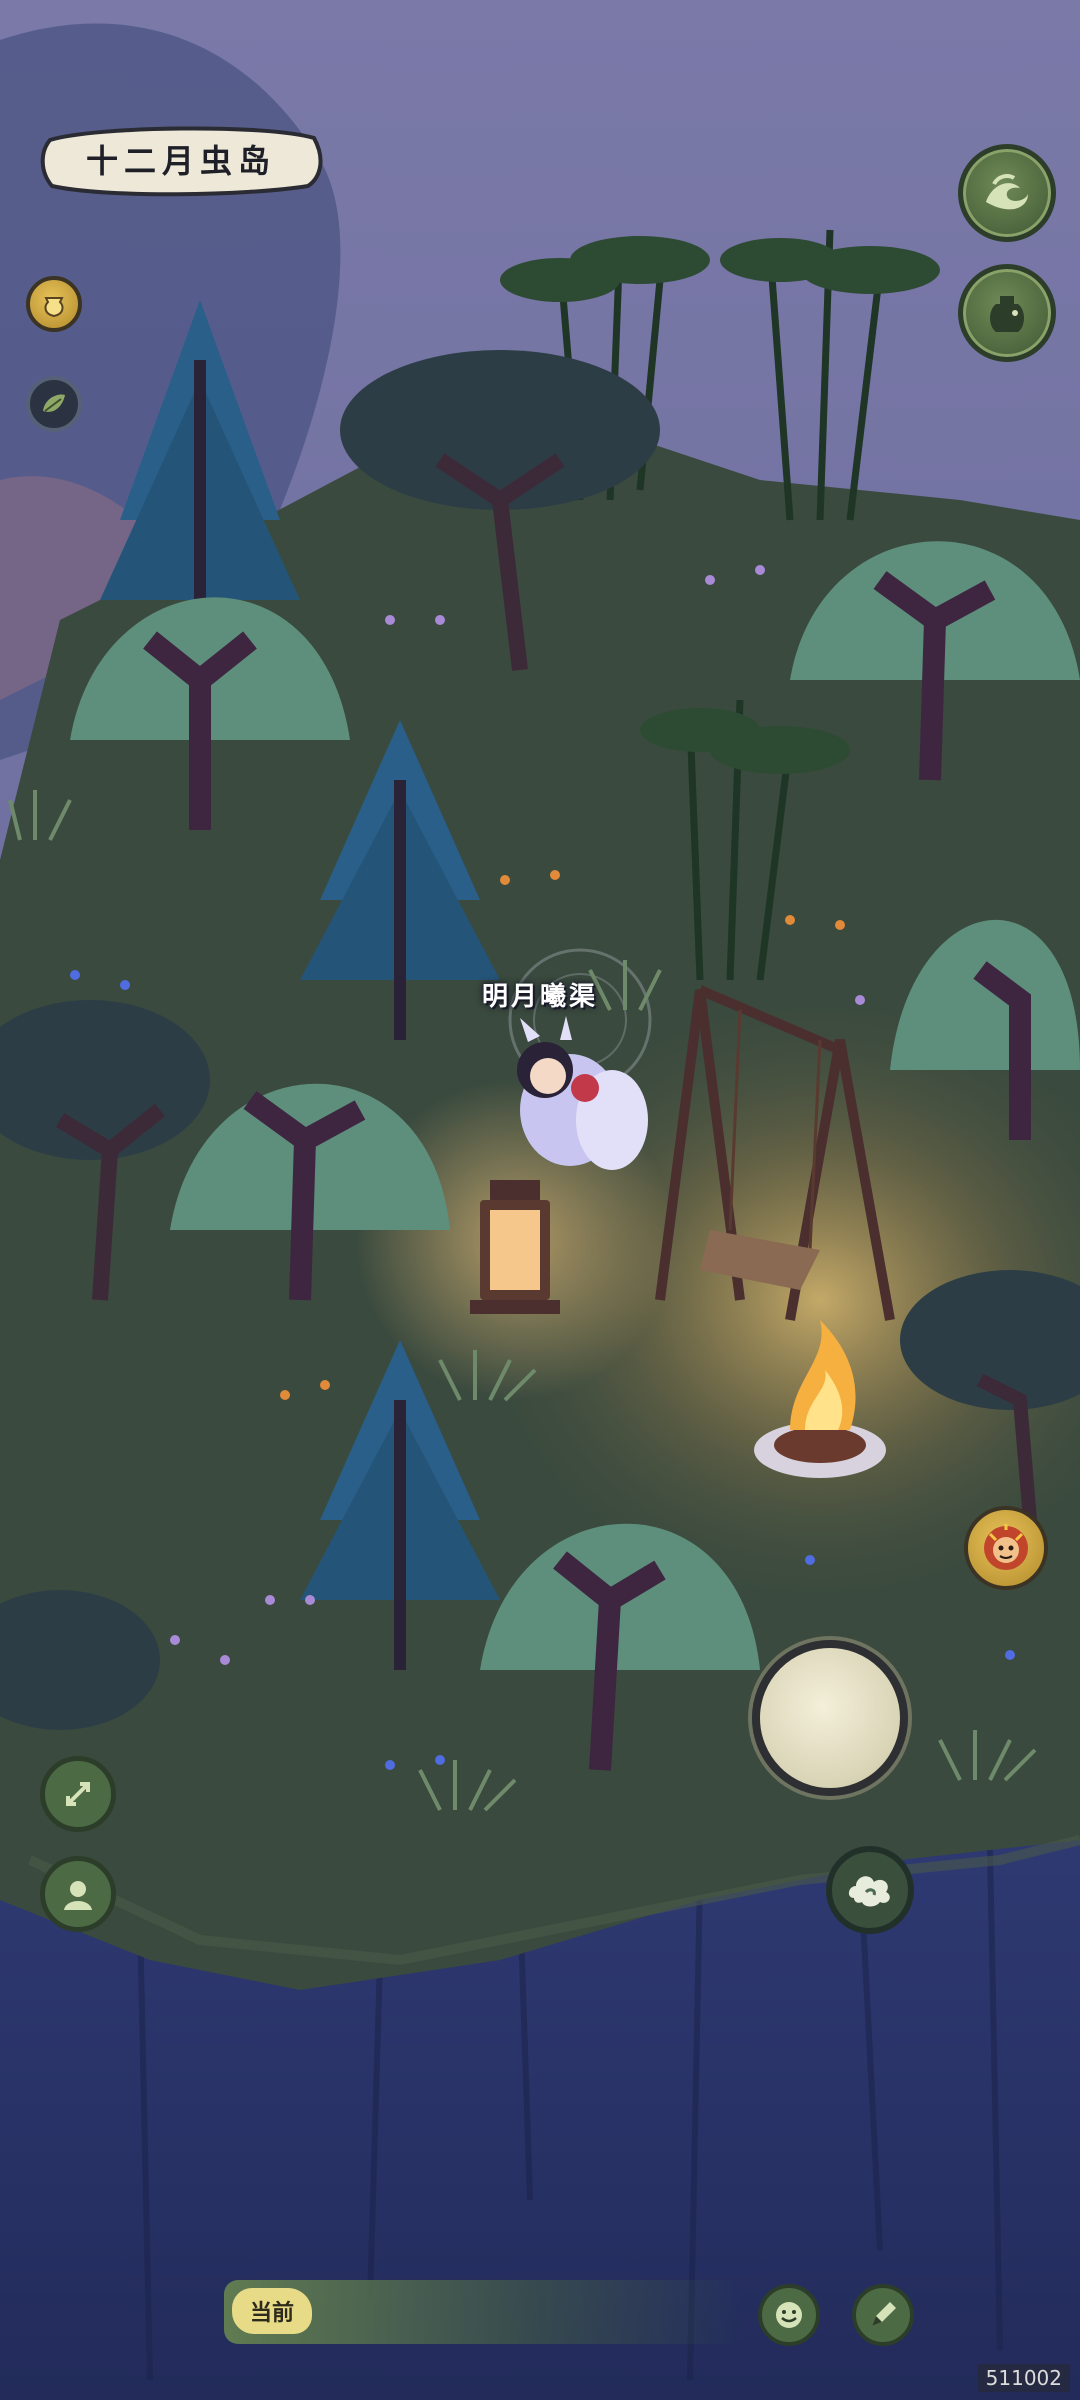 Image resolution: width=1080 pixels, height=2400 pixels. What do you see at coordinates (1023, 2378) in the screenshot?
I see `version-label: 511002` at bounding box center [1023, 2378].